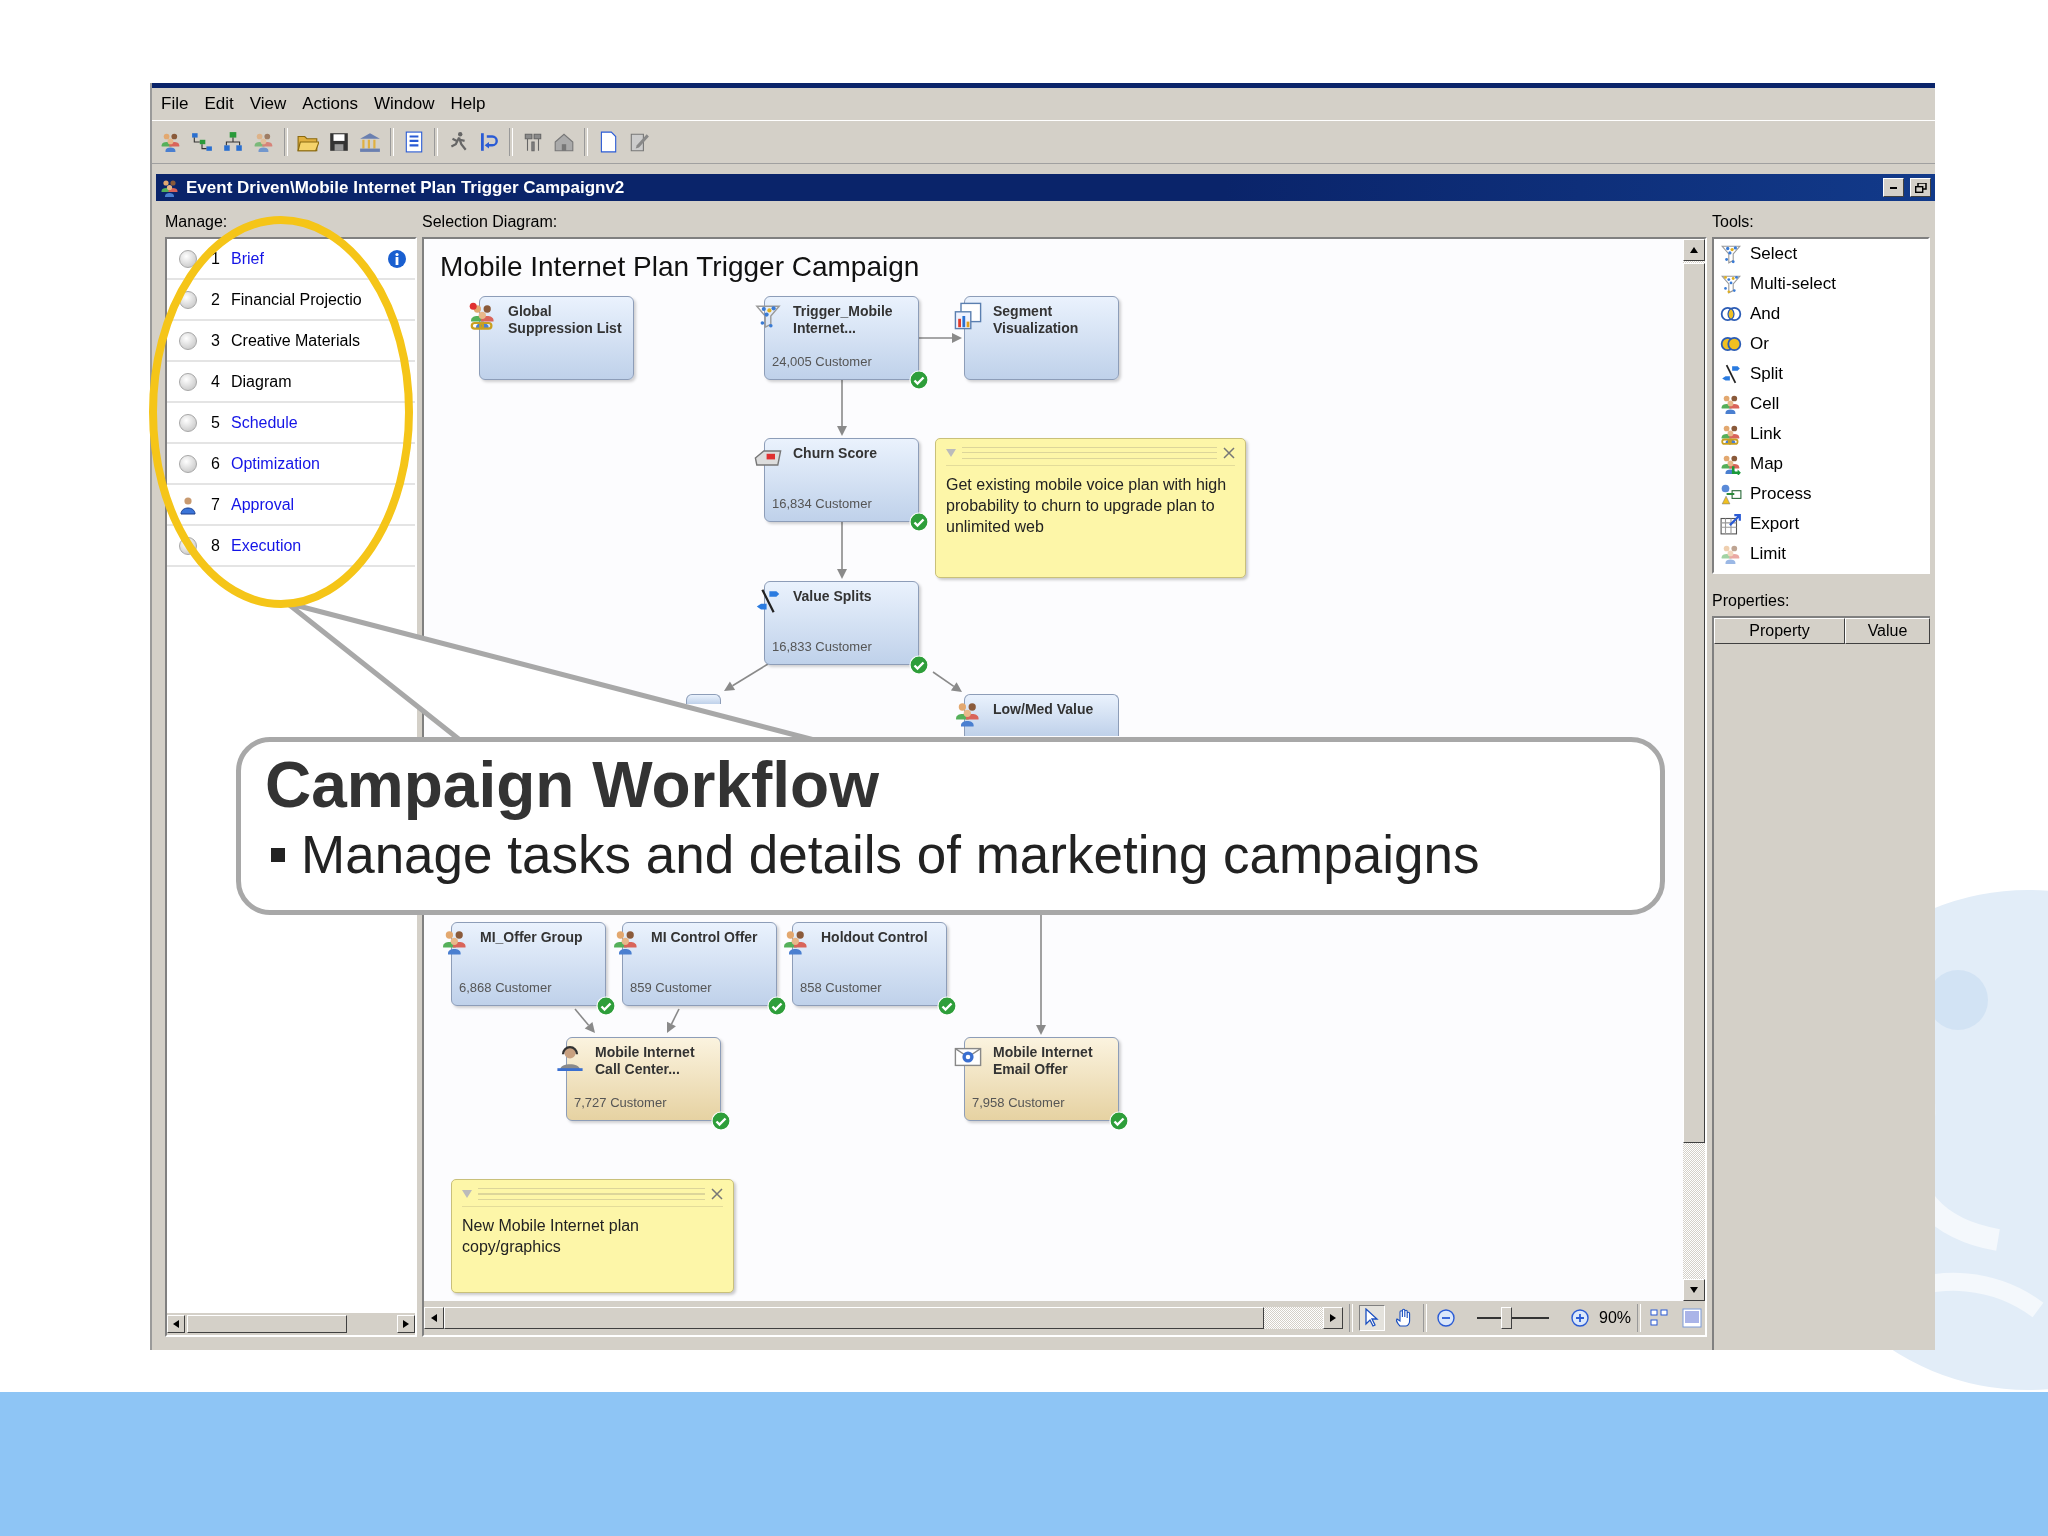  Describe the element at coordinates (1615, 1318) in the screenshot. I see `zoom-reading: 90%` at that location.